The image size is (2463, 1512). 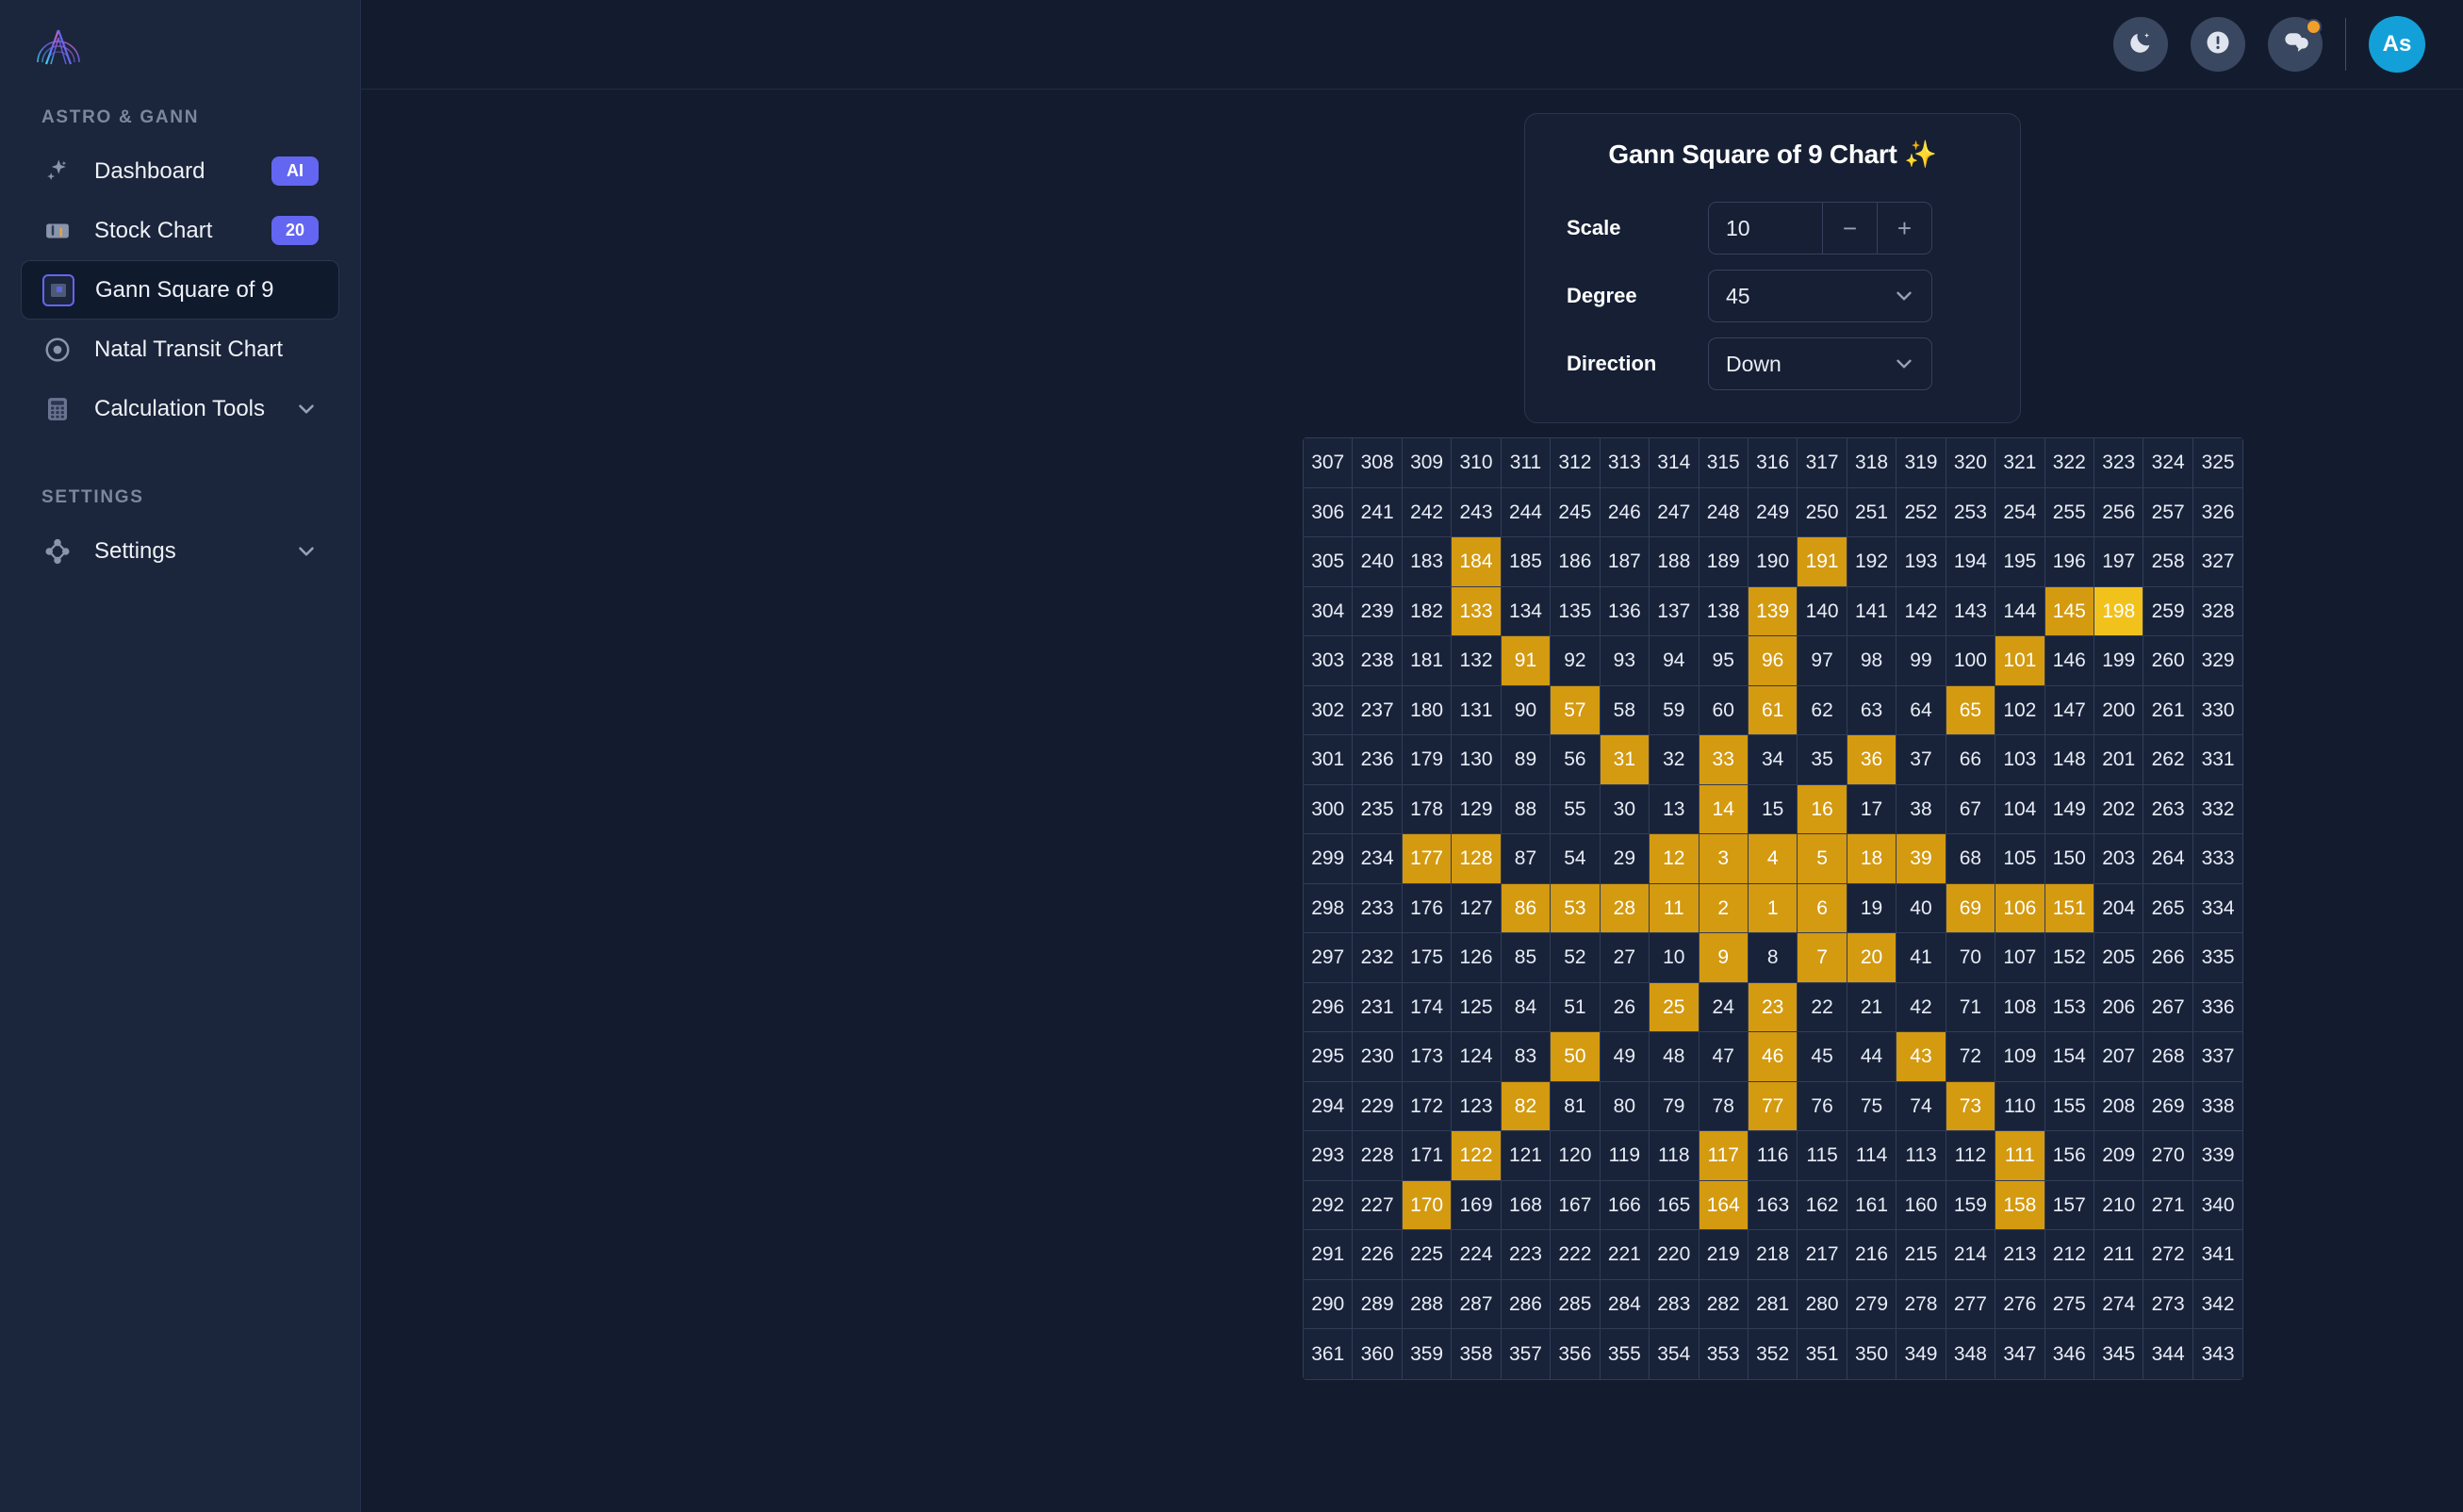 I want to click on gann-cell: 182, so click(x=1427, y=611).